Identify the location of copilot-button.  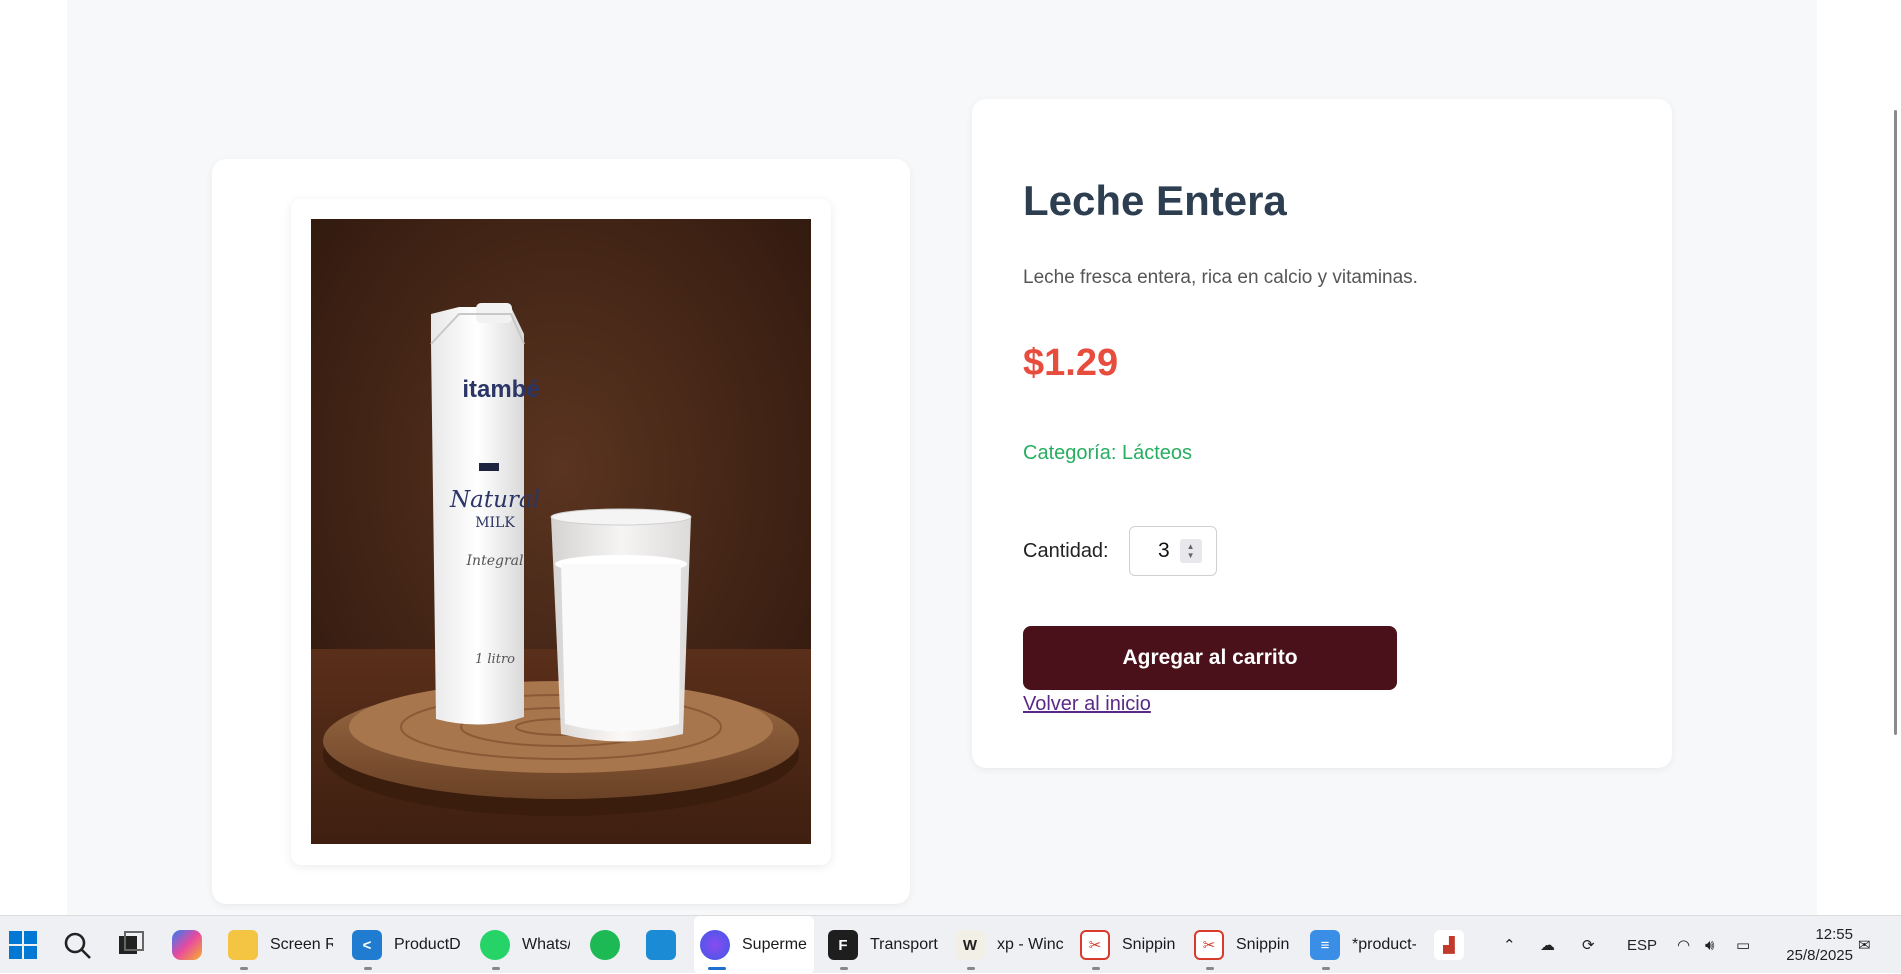
(187, 945).